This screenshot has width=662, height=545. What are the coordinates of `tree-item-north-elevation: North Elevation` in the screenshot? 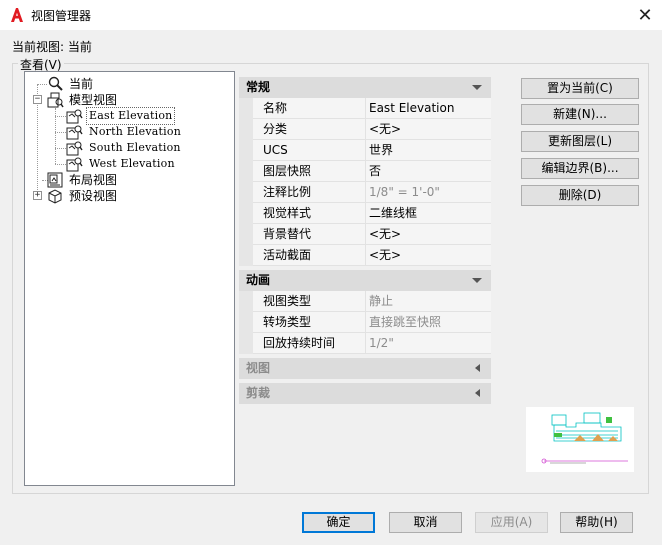 It's located at (125, 132).